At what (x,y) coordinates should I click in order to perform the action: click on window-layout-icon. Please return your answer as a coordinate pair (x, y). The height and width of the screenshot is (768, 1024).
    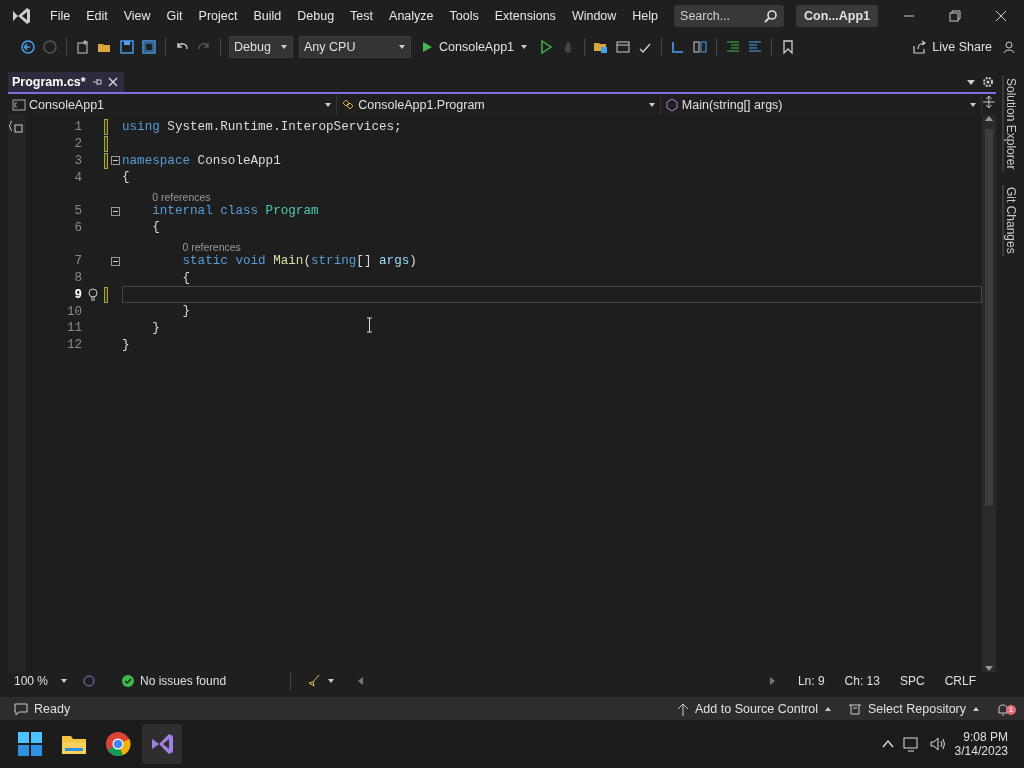
    Looking at the image, I should click on (623, 47).